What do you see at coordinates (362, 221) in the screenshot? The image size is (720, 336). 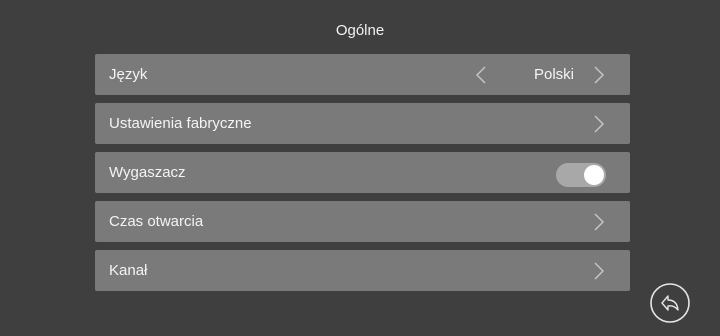 I see `menu-item-open-time: Czas otwarcia` at bounding box center [362, 221].